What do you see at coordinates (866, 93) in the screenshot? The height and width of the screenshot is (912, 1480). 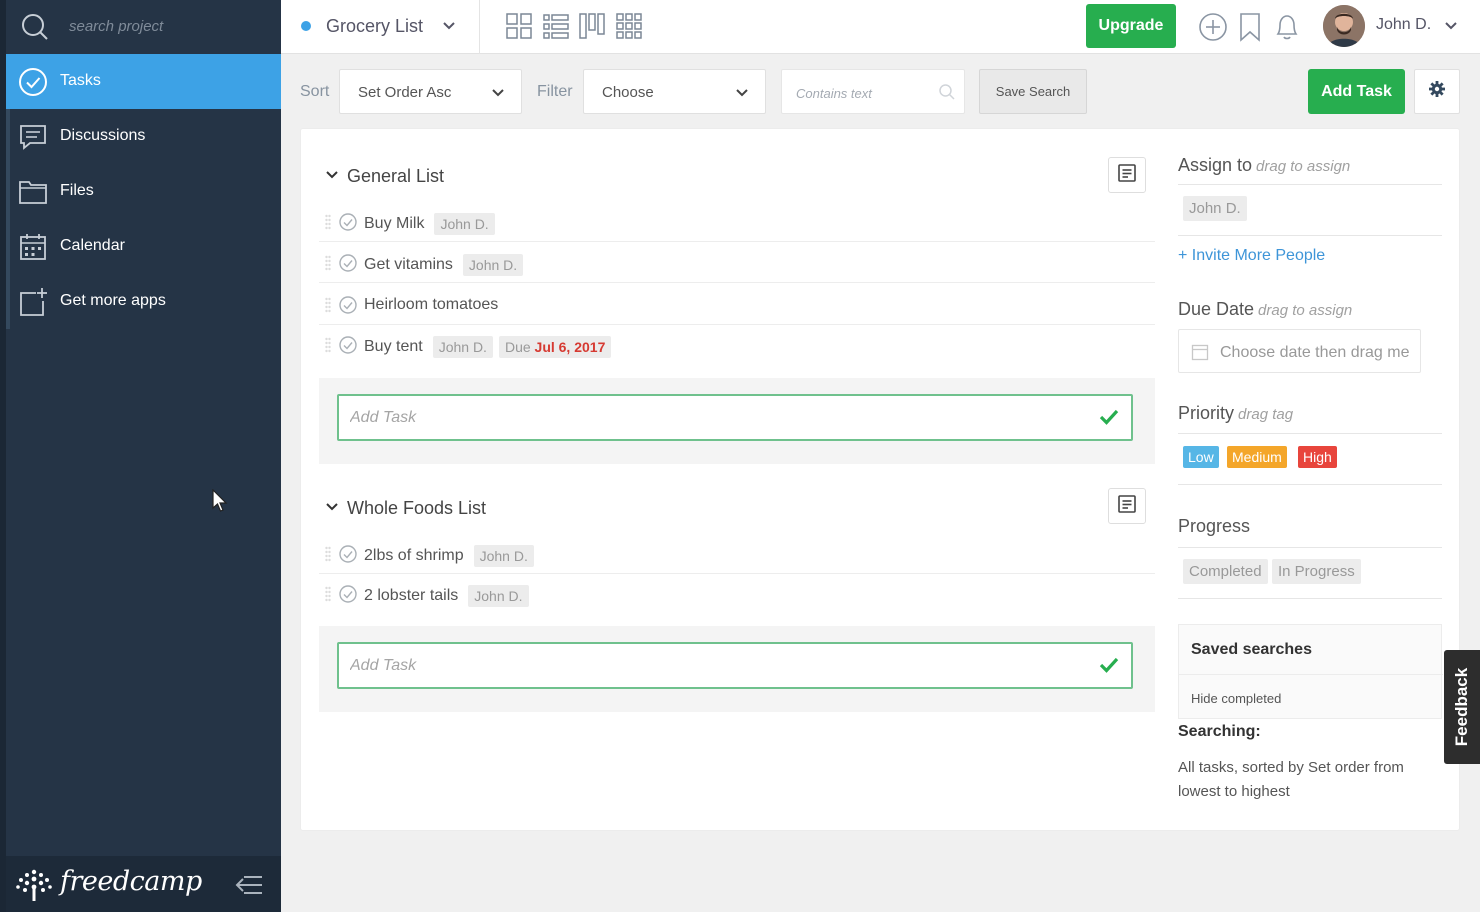 I see `contains-text-input` at bounding box center [866, 93].